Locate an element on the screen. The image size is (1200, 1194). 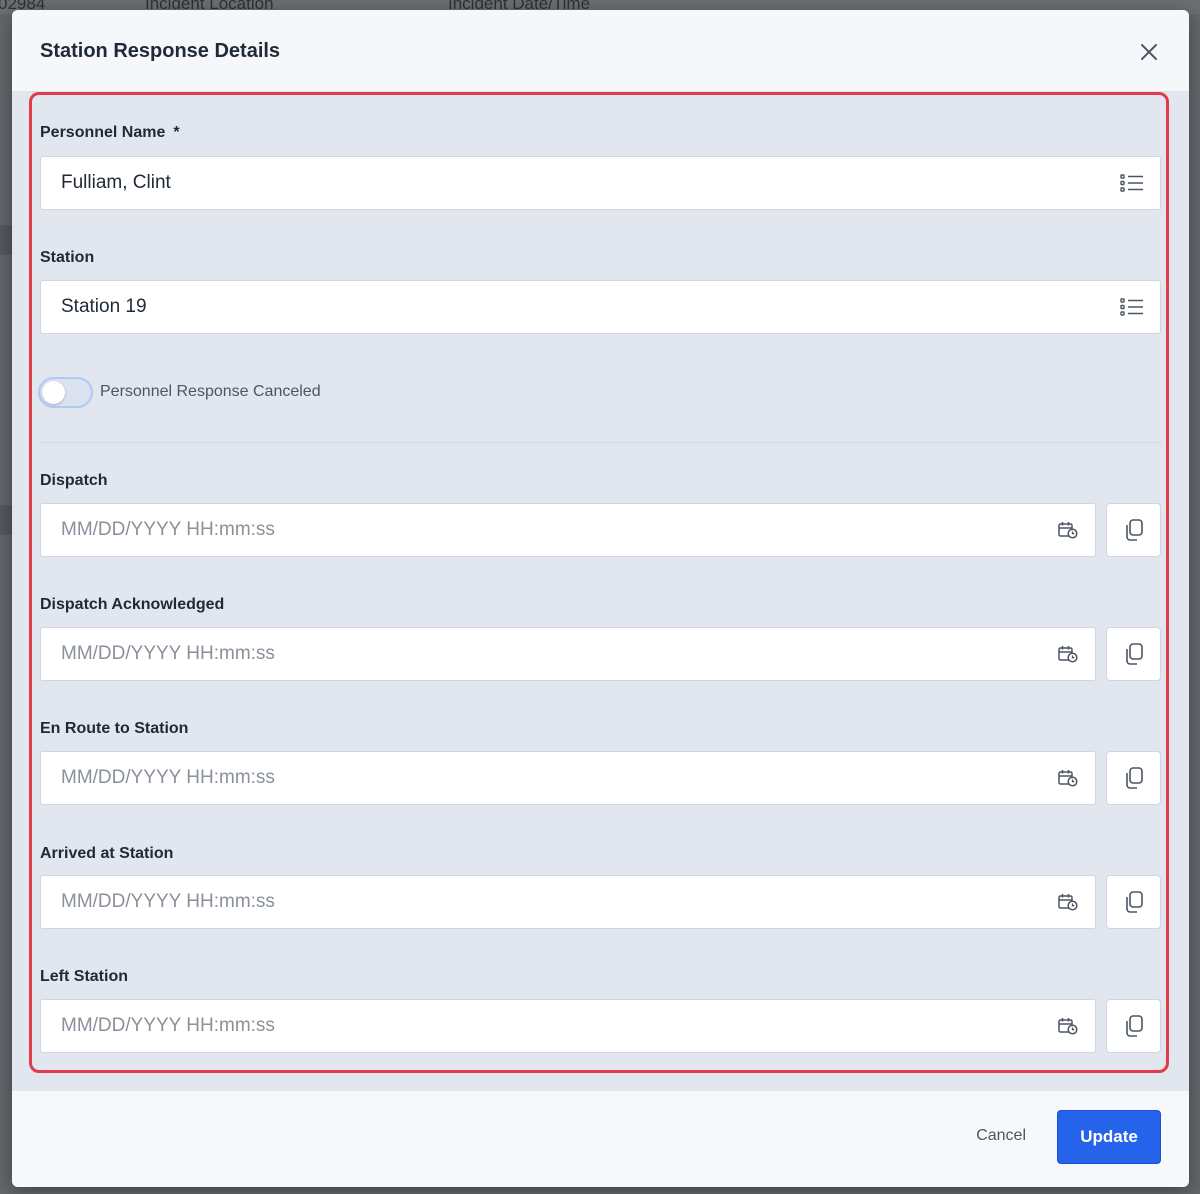
station-value: Station 19 is located at coordinates (104, 306).